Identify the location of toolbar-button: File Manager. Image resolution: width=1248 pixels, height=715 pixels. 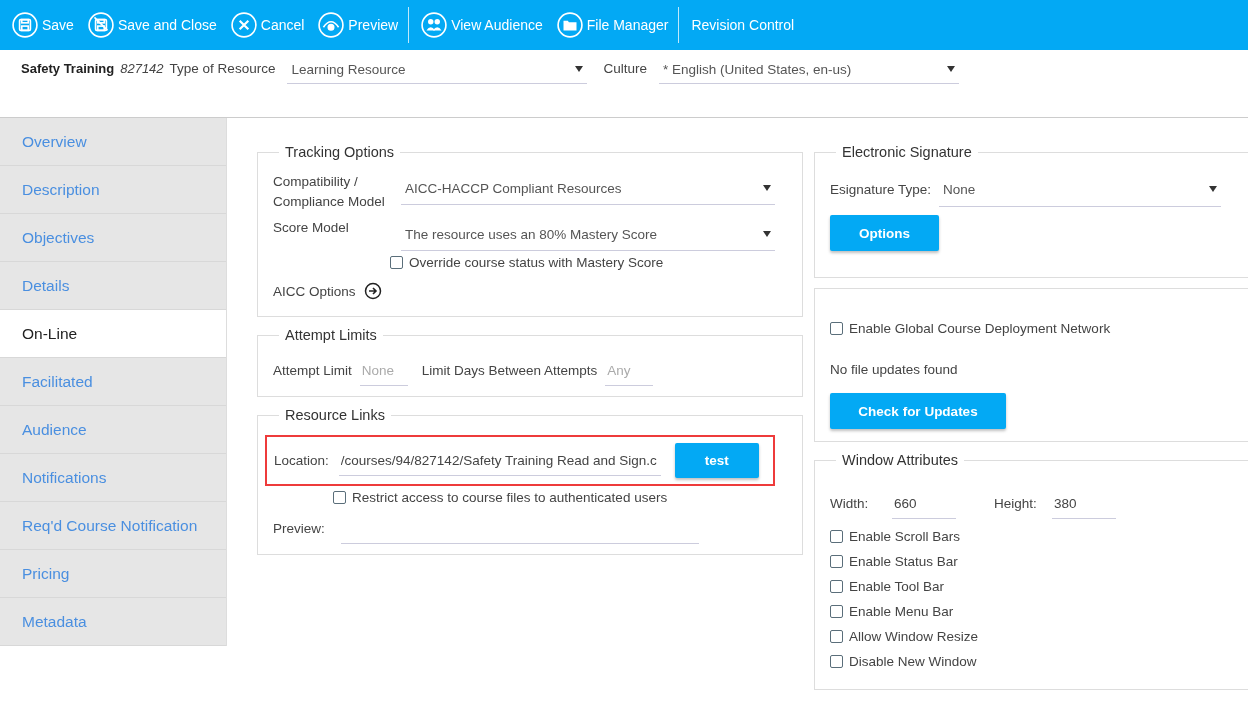
(616, 25).